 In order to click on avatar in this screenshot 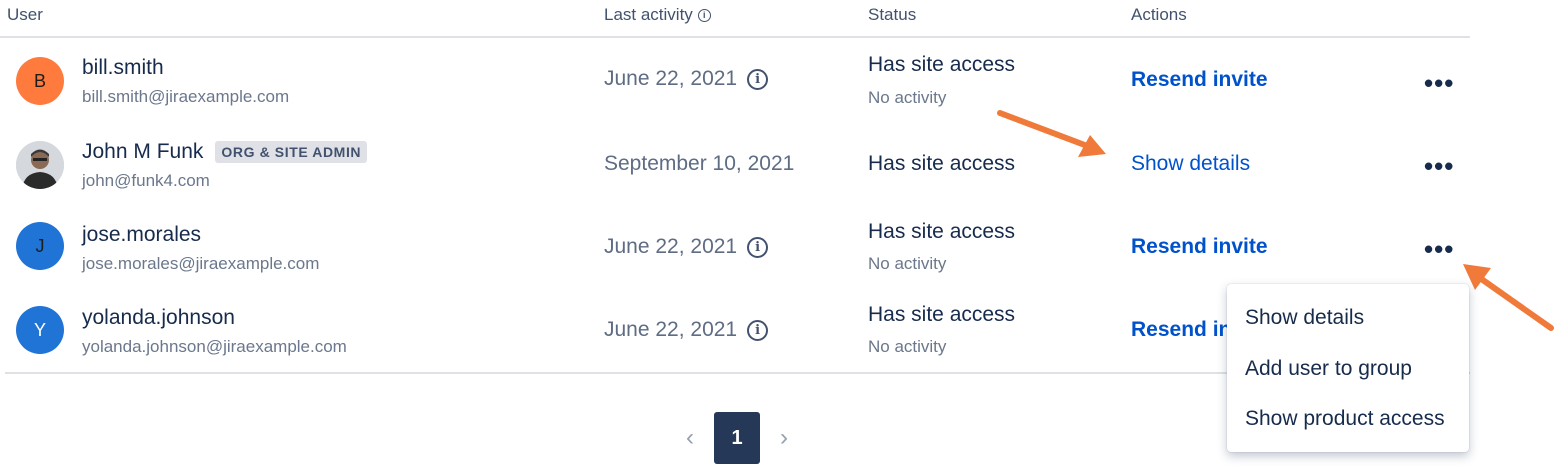, I will do `click(40, 165)`.